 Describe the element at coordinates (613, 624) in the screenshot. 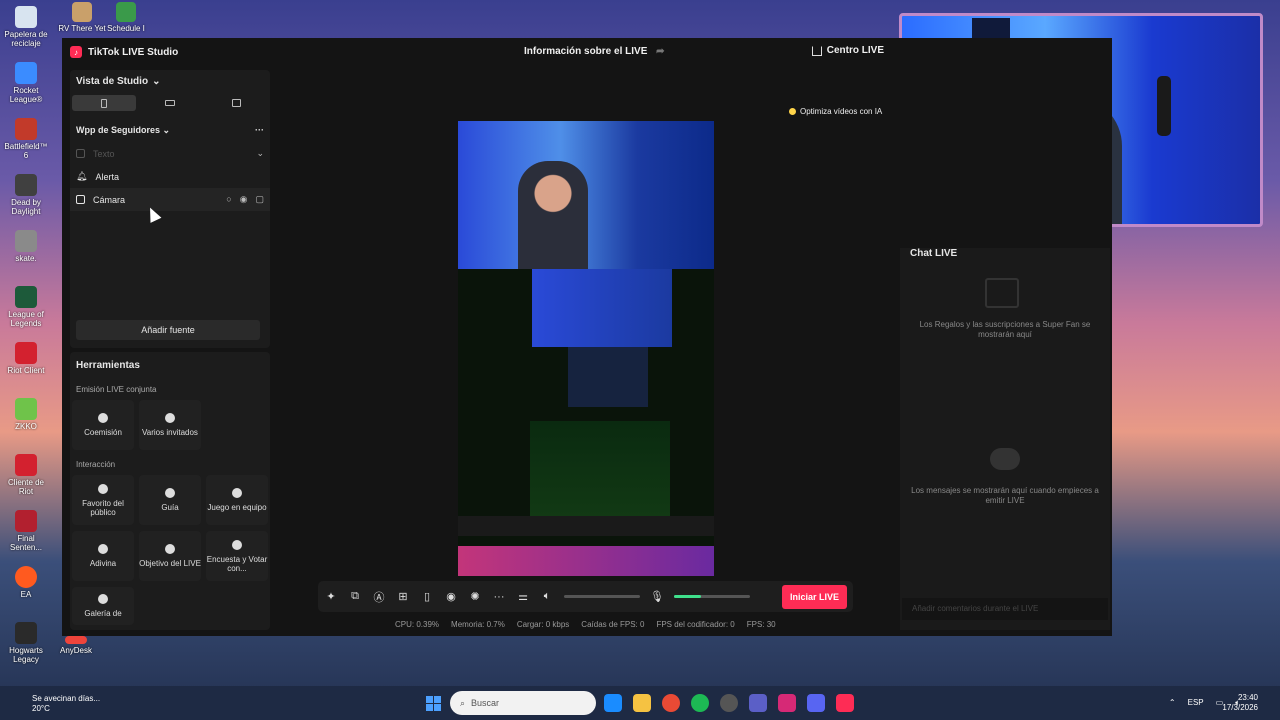

I see `fps-drop-stat: Caídas de FPS: 0` at that location.